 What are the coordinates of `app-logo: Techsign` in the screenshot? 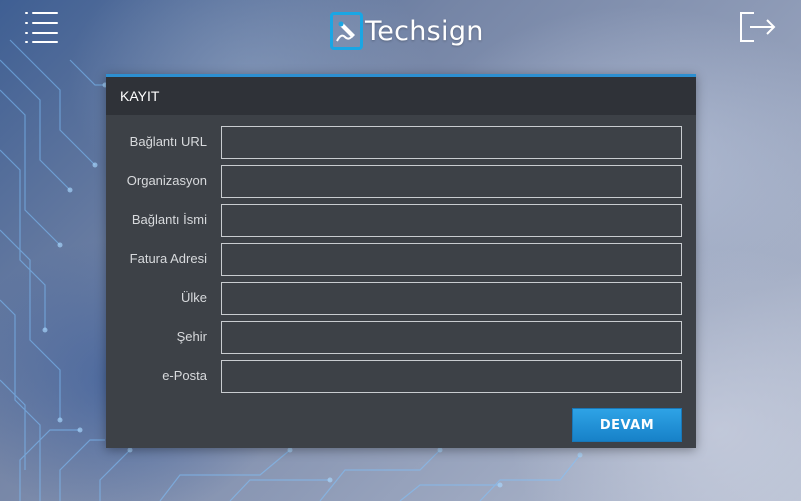 It's located at (407, 31).